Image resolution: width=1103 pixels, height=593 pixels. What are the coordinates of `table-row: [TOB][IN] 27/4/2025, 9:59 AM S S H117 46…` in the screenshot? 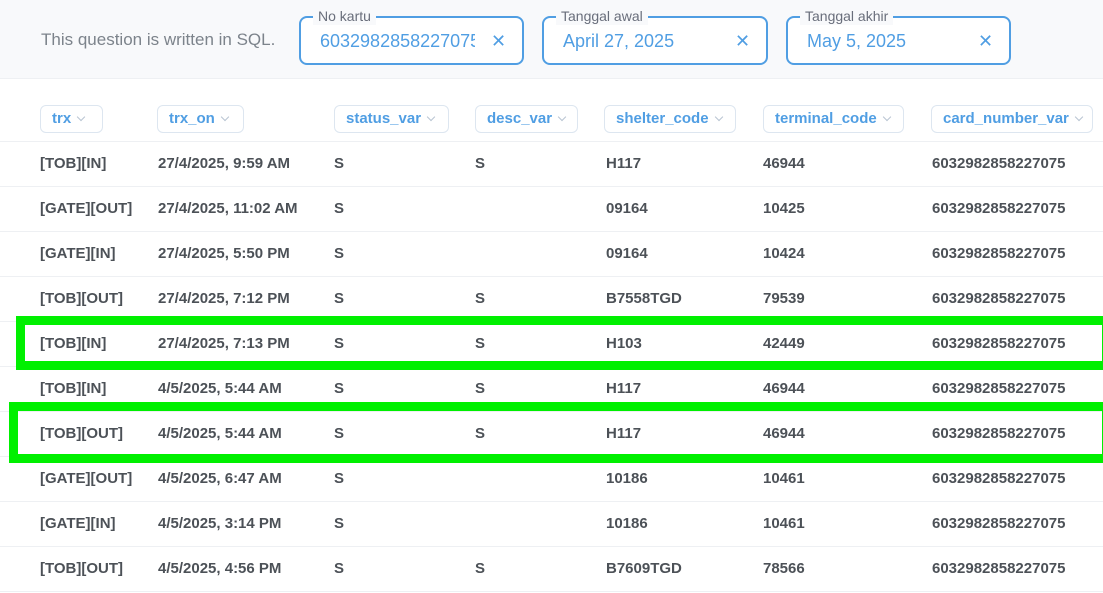 It's located at (551, 164).